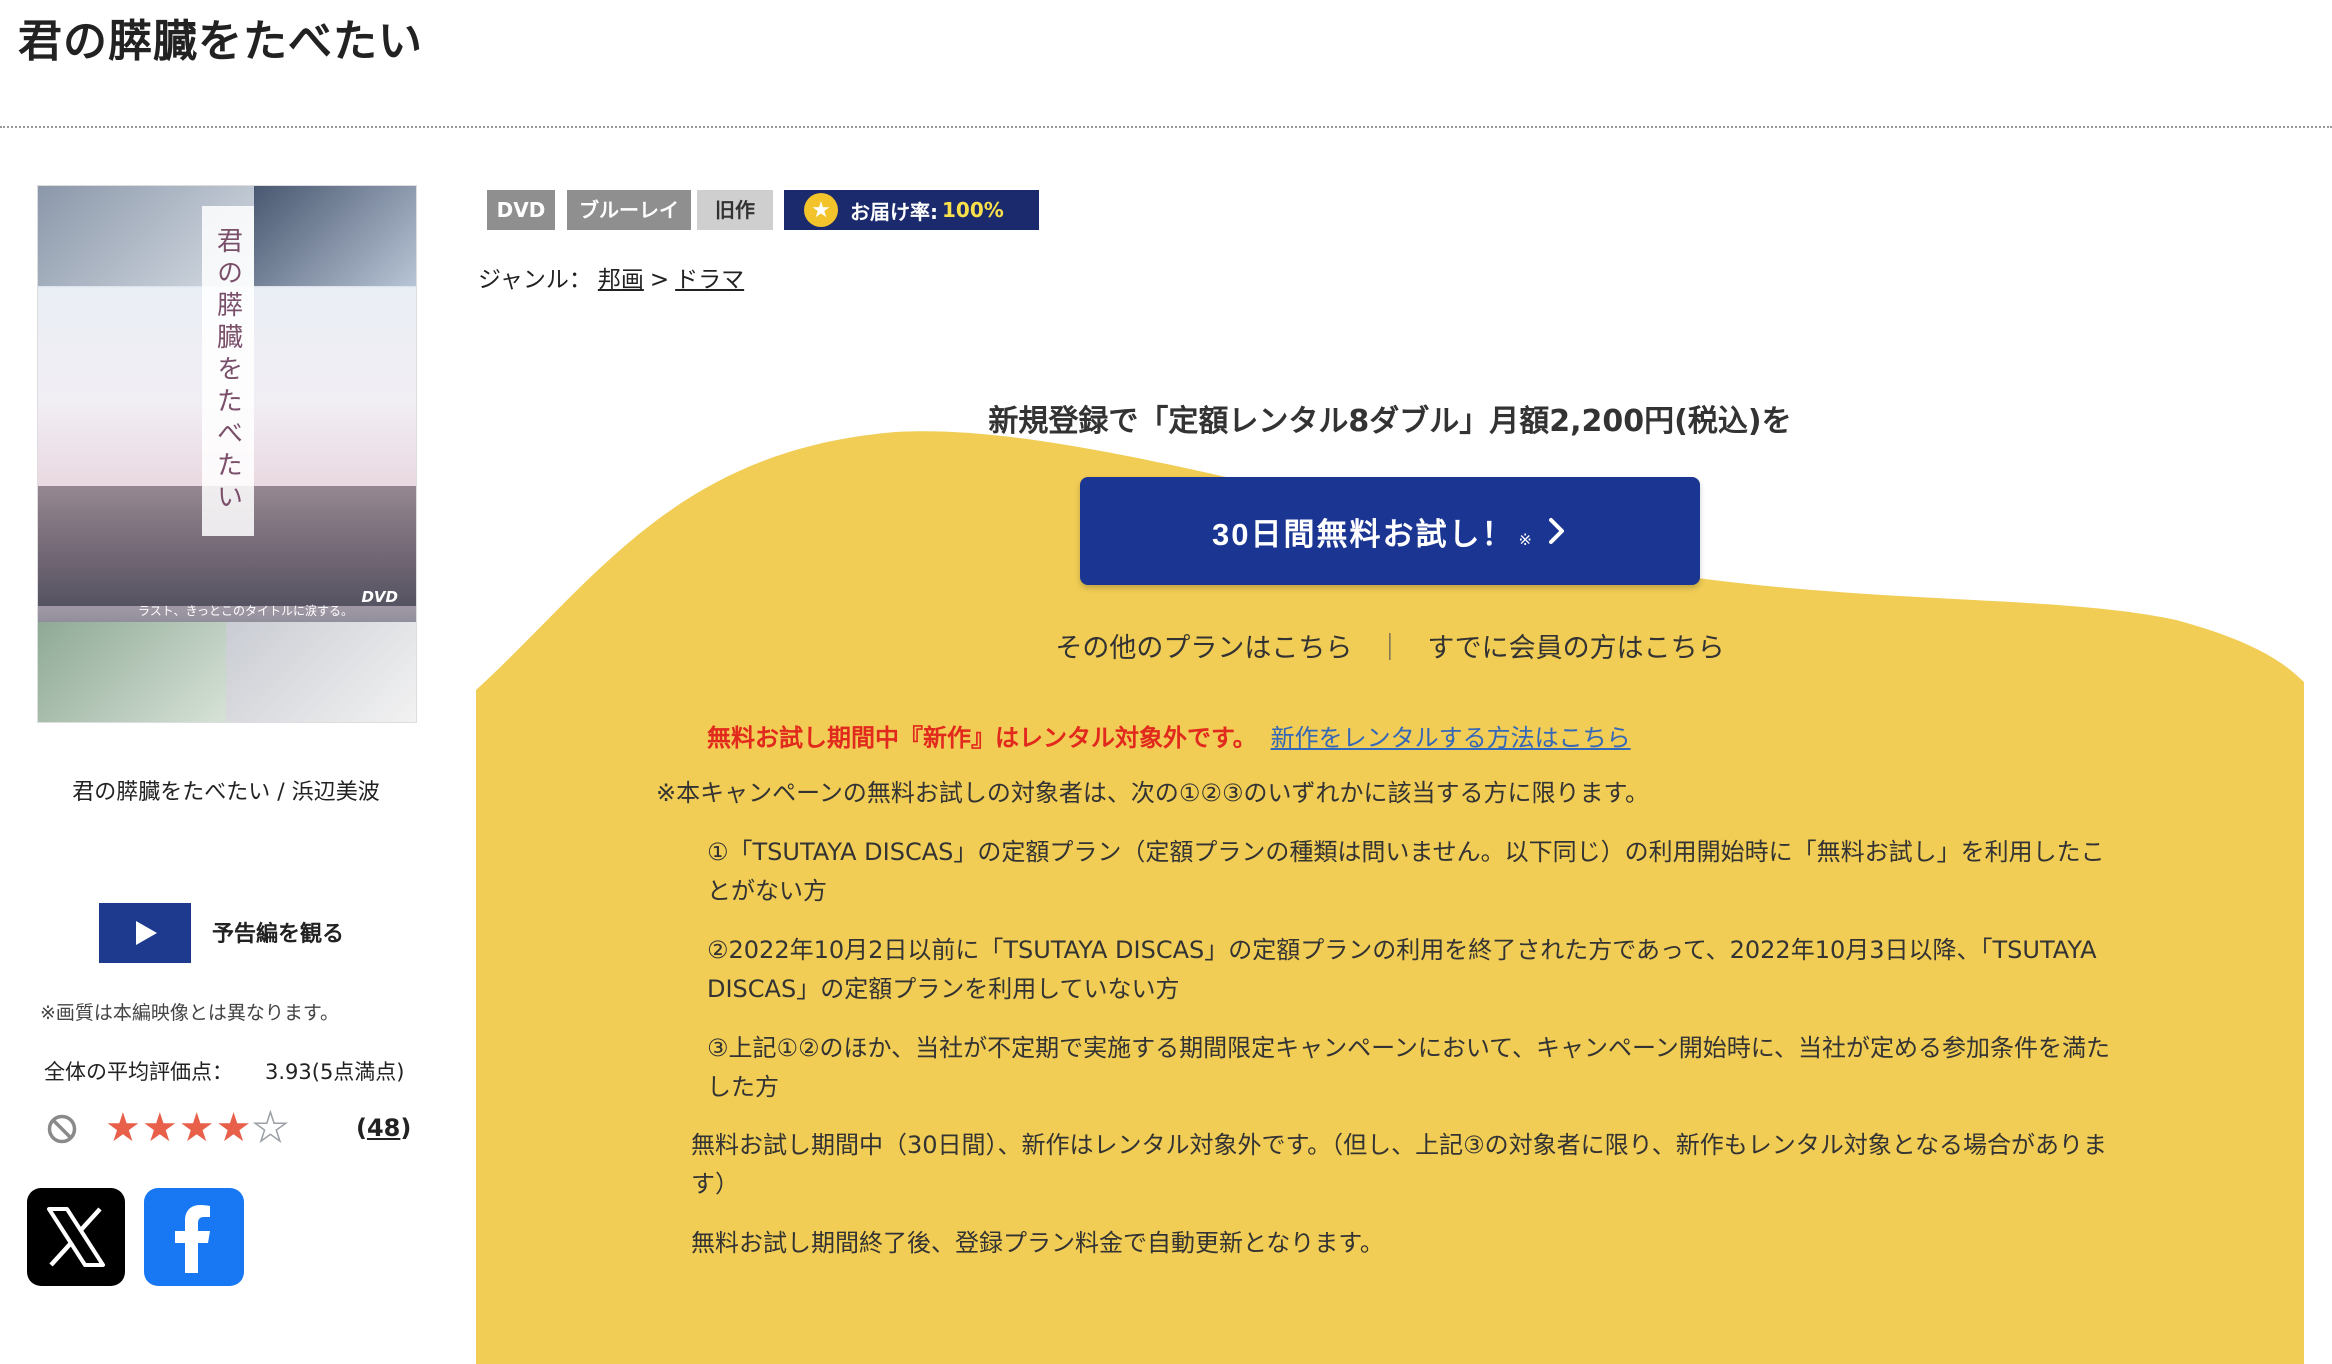 Image resolution: width=2332 pixels, height=1364 pixels. Describe the element at coordinates (1390, 421) in the screenshot. I see `campaign-headline: 新規登録で「定額レンタル8ダブル」月額2,200円(税込)を` at that location.